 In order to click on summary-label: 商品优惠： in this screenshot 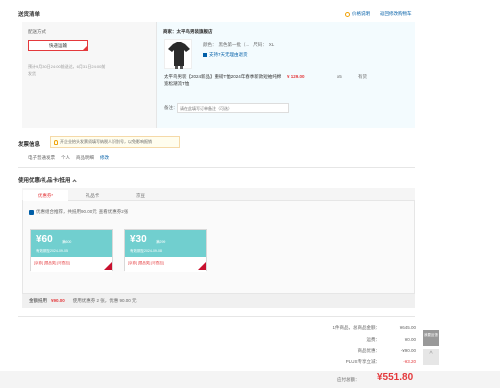, I will do `click(369, 350)`.